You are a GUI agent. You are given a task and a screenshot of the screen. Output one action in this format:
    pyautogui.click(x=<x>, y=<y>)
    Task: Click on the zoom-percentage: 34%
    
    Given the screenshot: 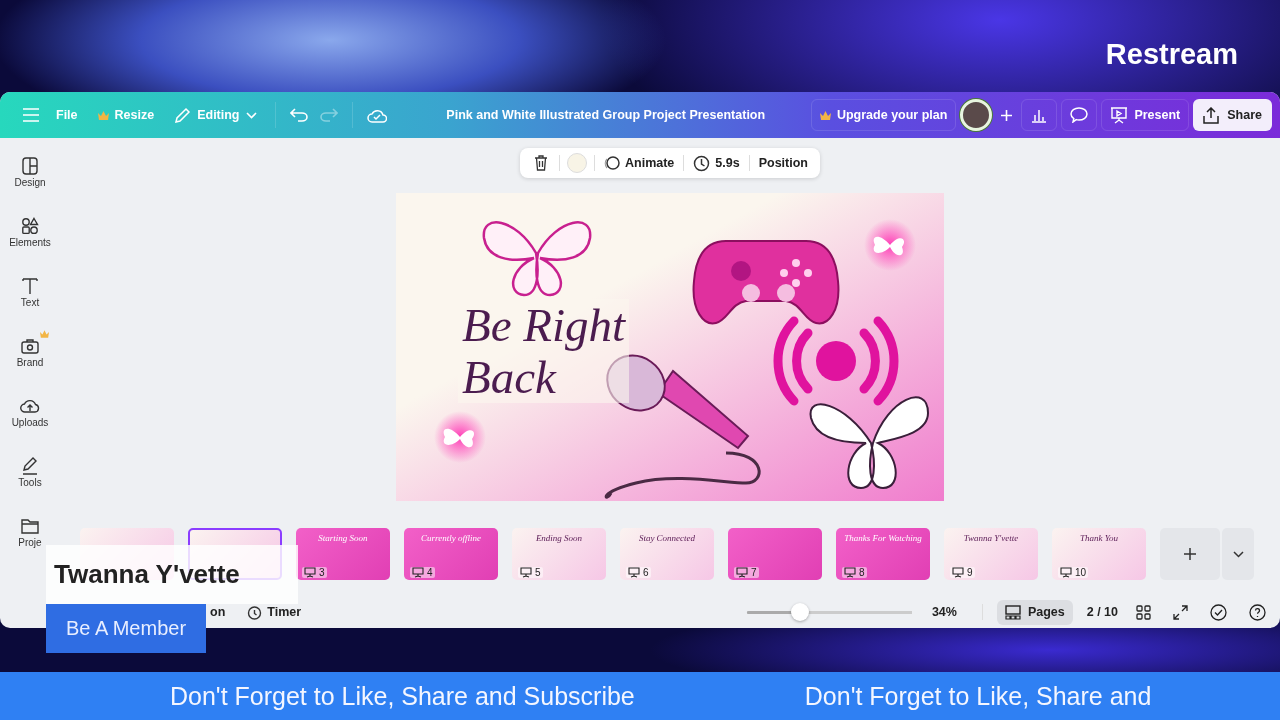 What is the action you would take?
    pyautogui.click(x=949, y=612)
    